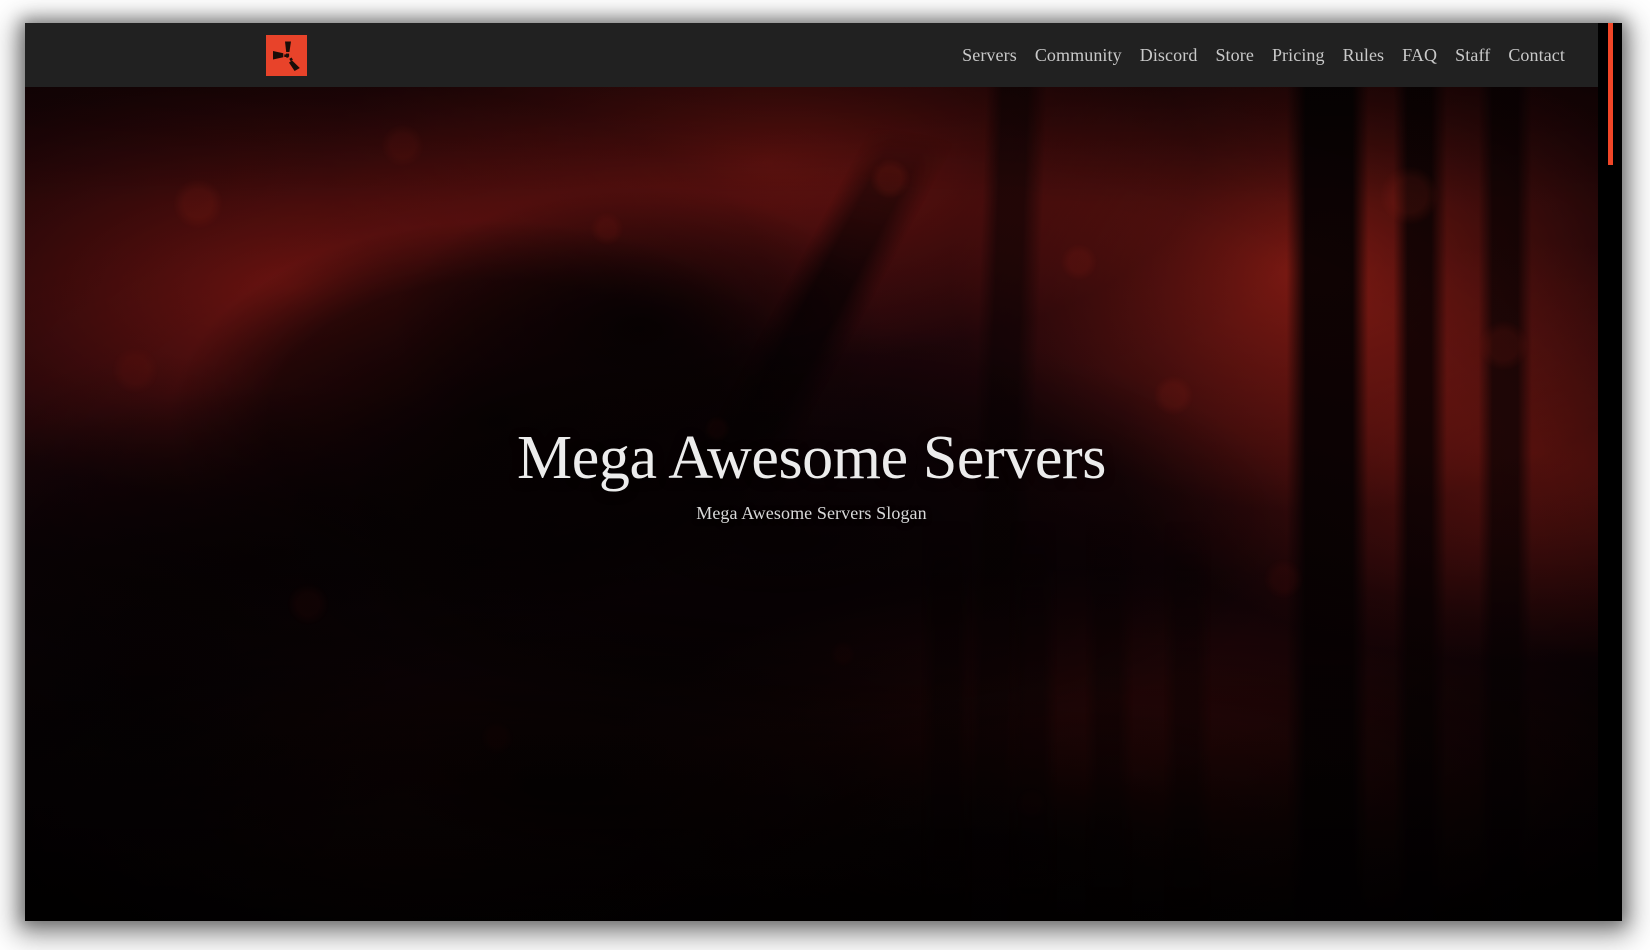  I want to click on nav-item-staff: Staff, so click(1472, 55).